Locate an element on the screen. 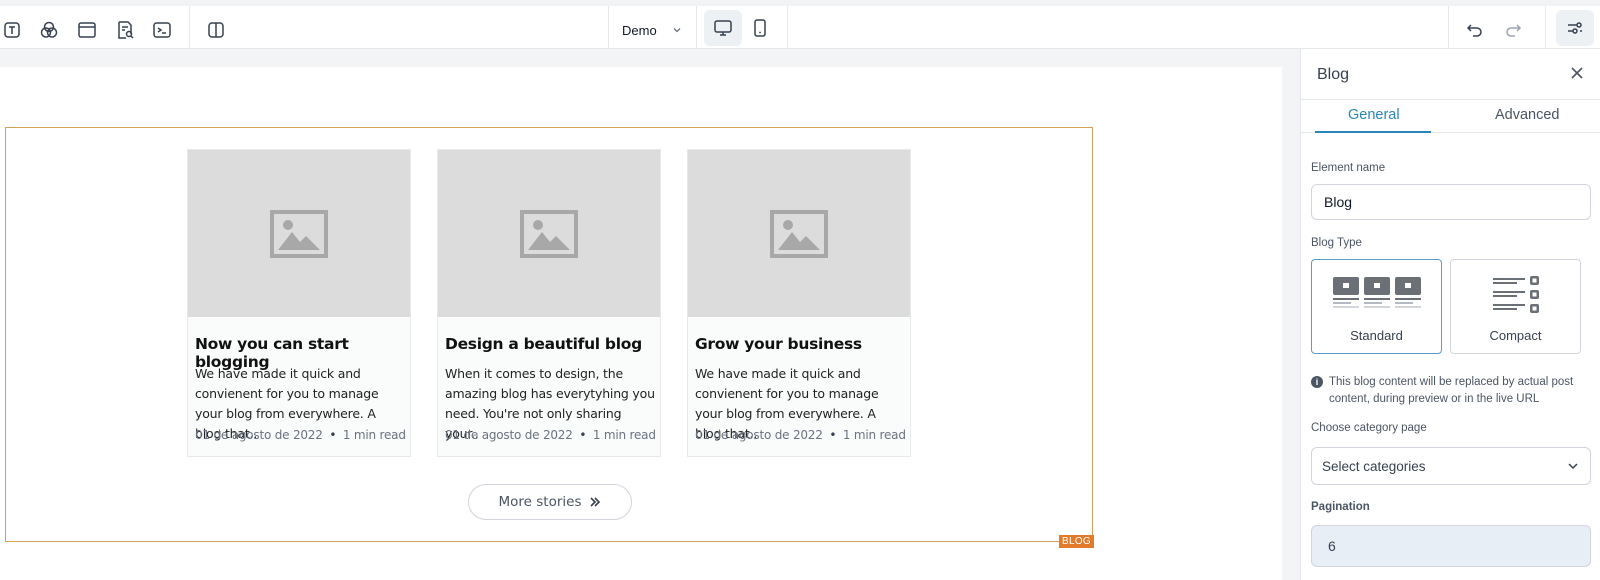 This screenshot has height=580, width=1600. more-stories-button: More stories is located at coordinates (550, 502).